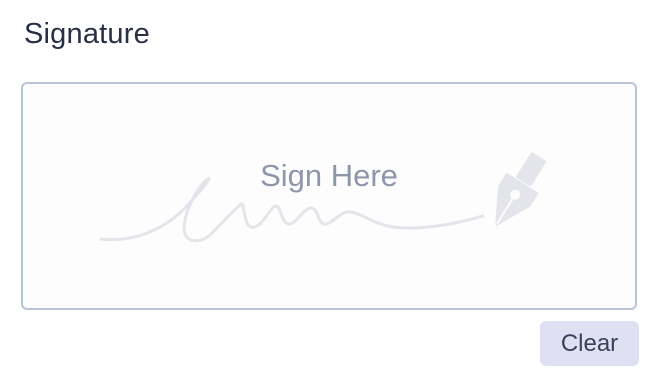 This screenshot has width=652, height=384. What do you see at coordinates (589, 343) in the screenshot?
I see `clear-button: Clear` at bounding box center [589, 343].